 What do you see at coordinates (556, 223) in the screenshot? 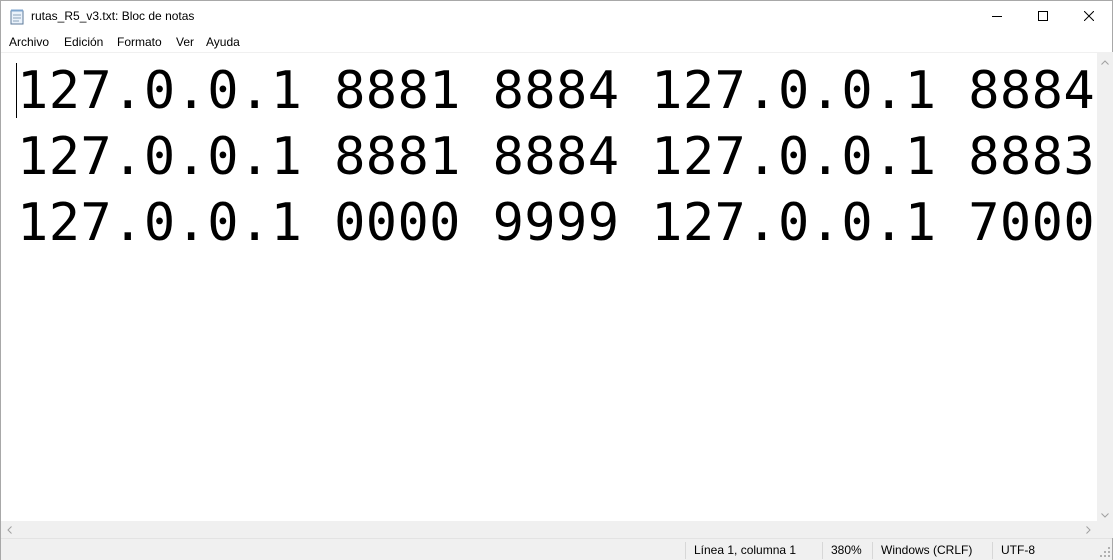
I see `text-line: 127.0.0.1 0000 9999 127.0.0.1 7000` at bounding box center [556, 223].